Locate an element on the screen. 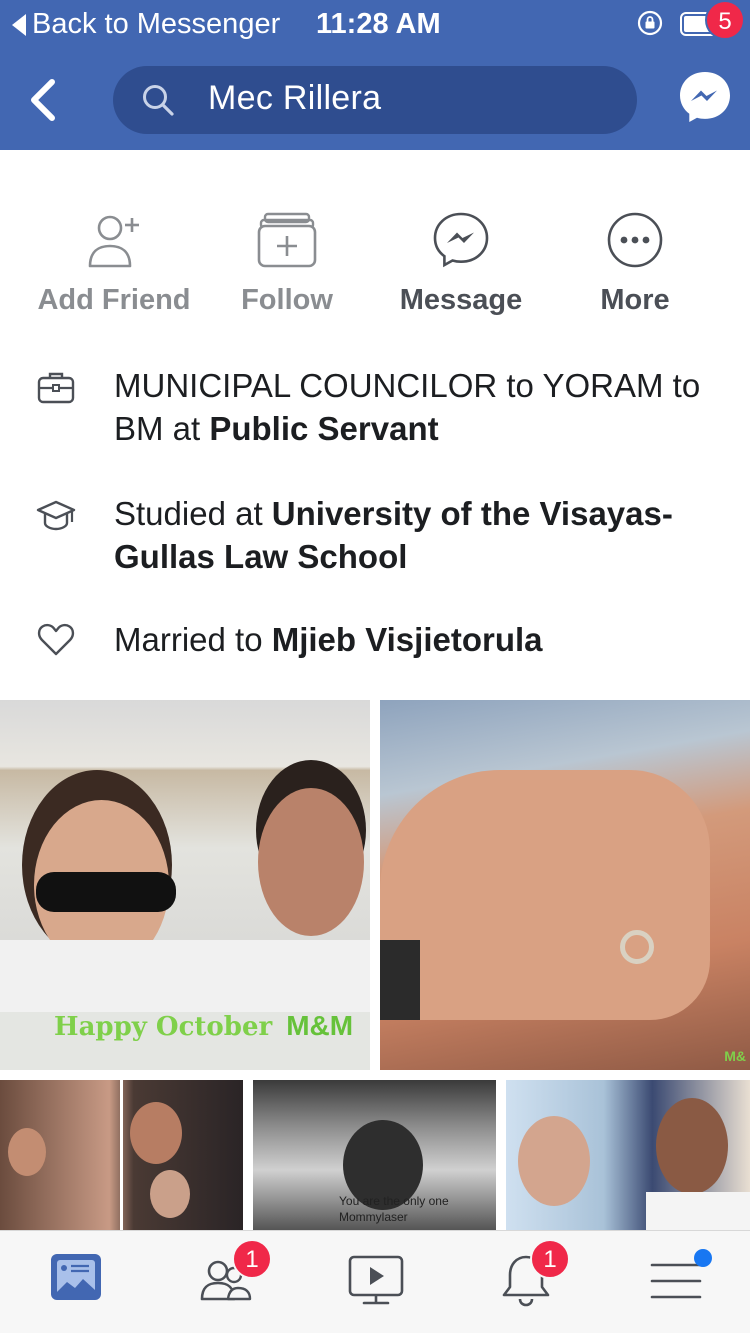  tab-watch is located at coordinates (381, 1284).